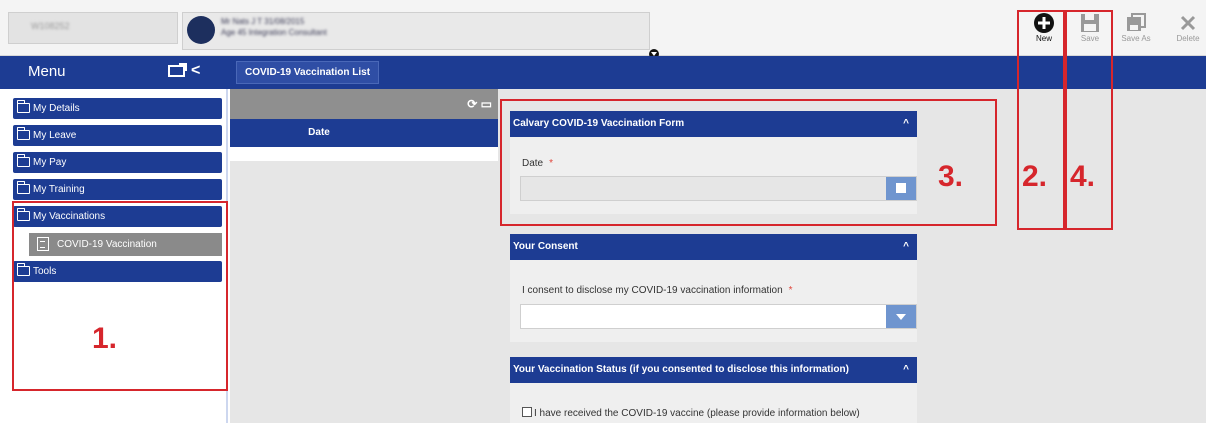  Describe the element at coordinates (308, 72) in the screenshot. I see `tab-vaccination-list: COVID-19 Vaccination List` at that location.